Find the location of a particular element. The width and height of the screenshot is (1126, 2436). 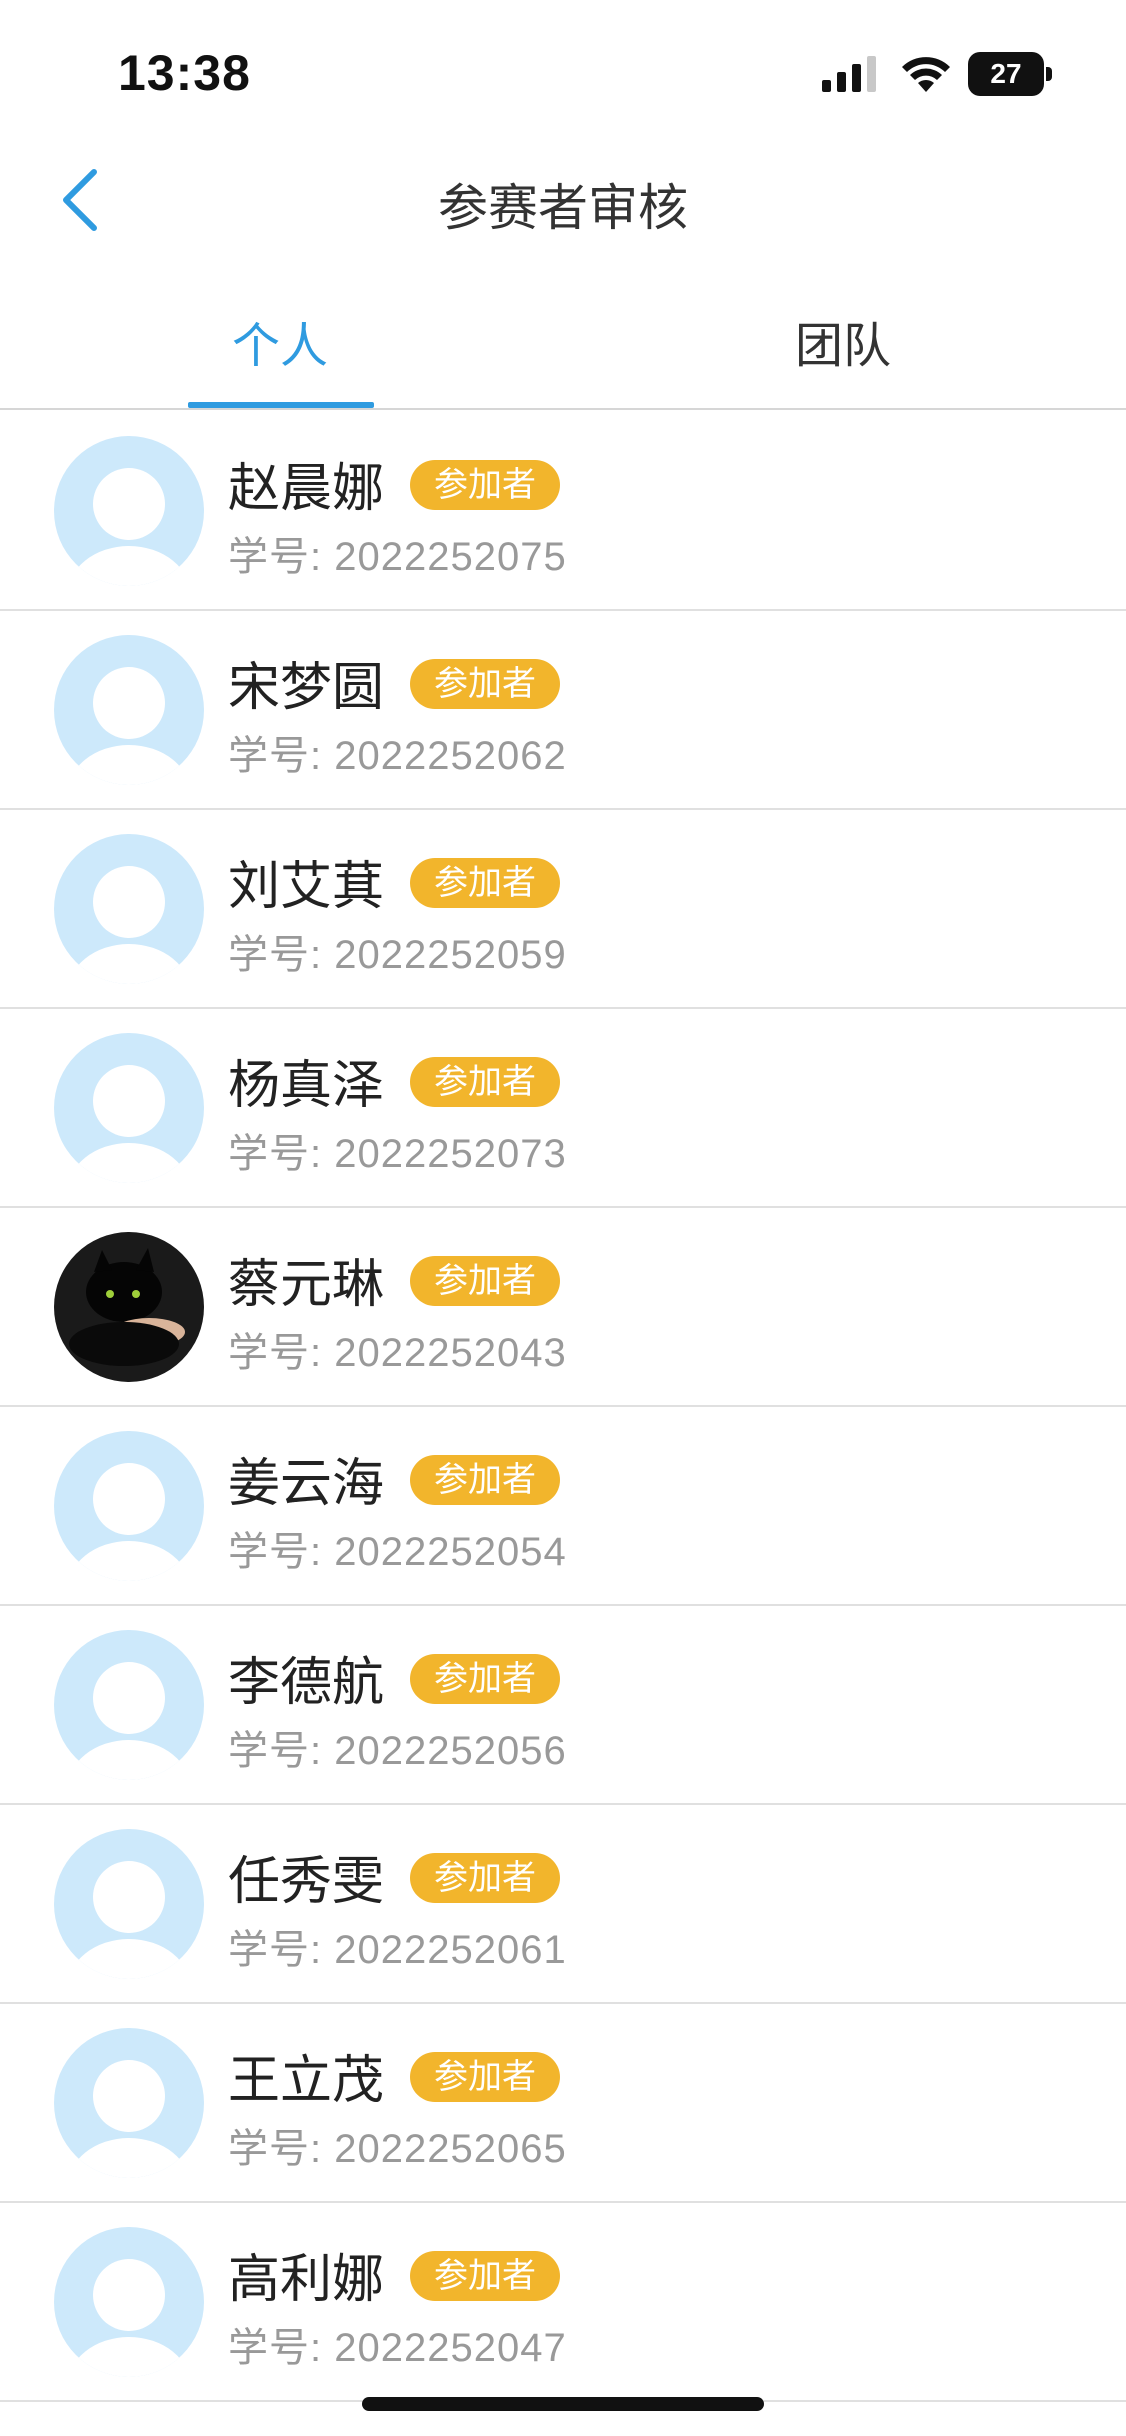

participant-row: 宋梦圆 参加者 学号: 2022252062 is located at coordinates (563, 710).